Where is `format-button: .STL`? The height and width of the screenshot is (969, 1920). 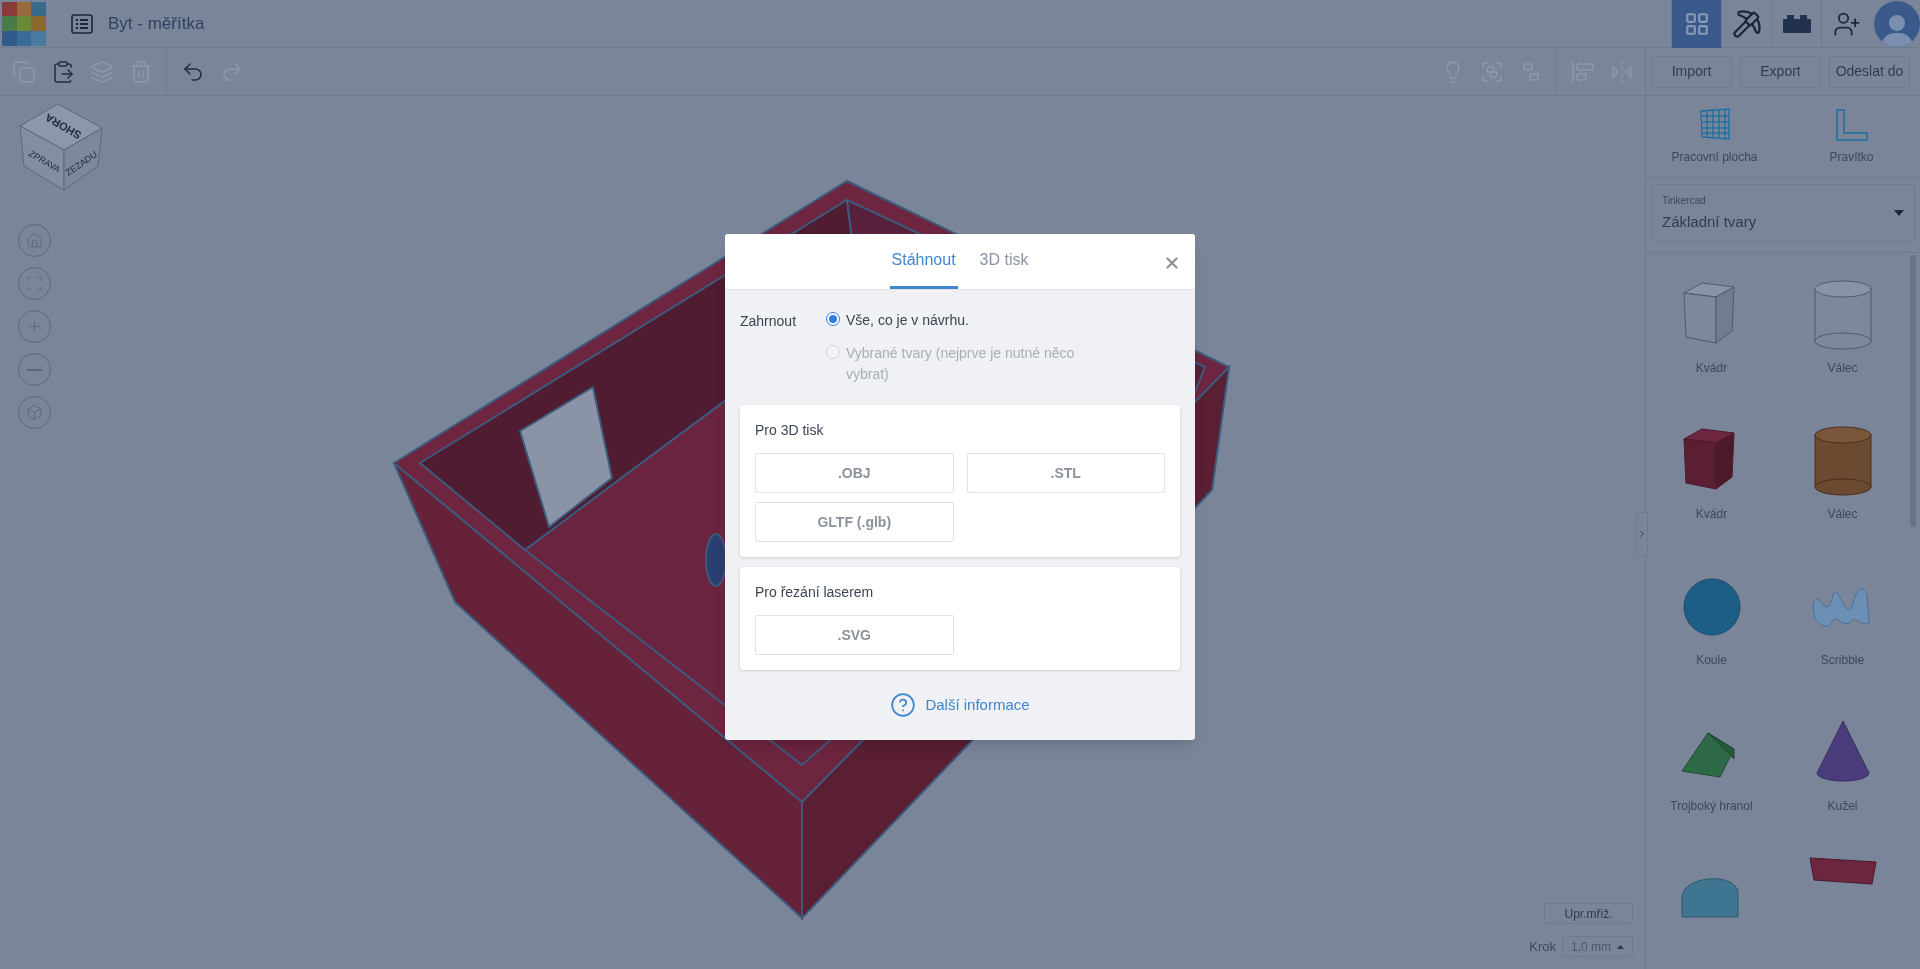
format-button: .STL is located at coordinates (1065, 473).